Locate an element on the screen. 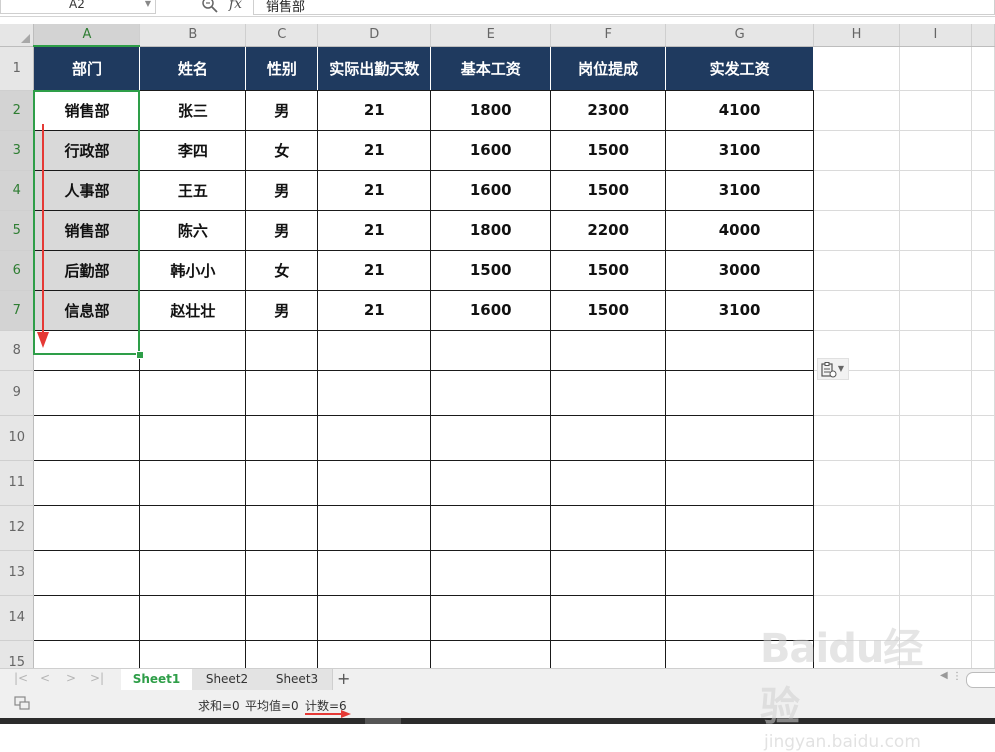 The width and height of the screenshot is (995, 752). row-header-14: 14 is located at coordinates (17, 618).